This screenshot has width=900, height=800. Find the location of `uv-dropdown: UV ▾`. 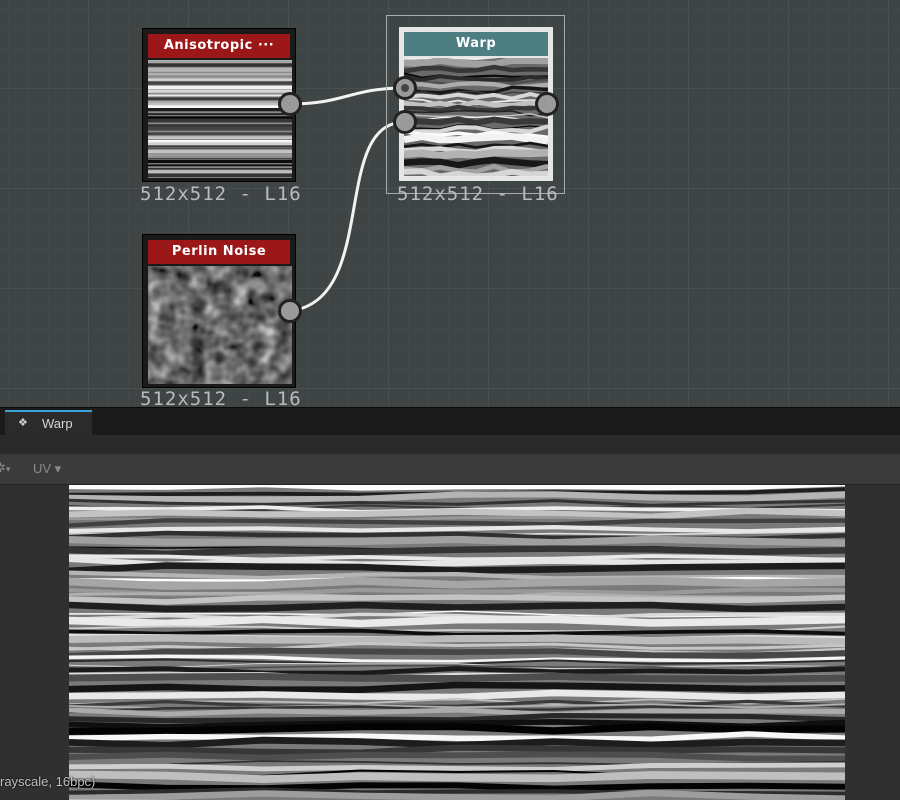

uv-dropdown: UV ▾ is located at coordinates (47, 469).